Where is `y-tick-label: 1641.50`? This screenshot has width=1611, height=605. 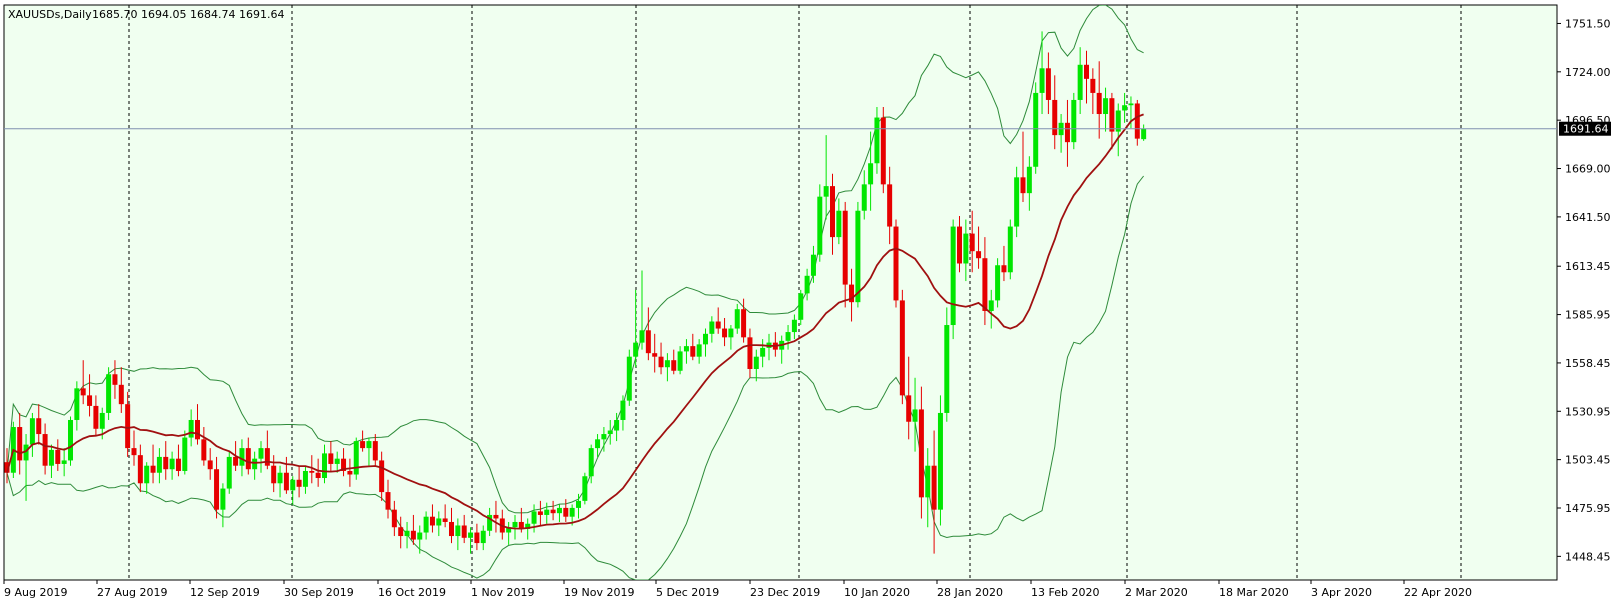
y-tick-label: 1641.50 is located at coordinates (1588, 217).